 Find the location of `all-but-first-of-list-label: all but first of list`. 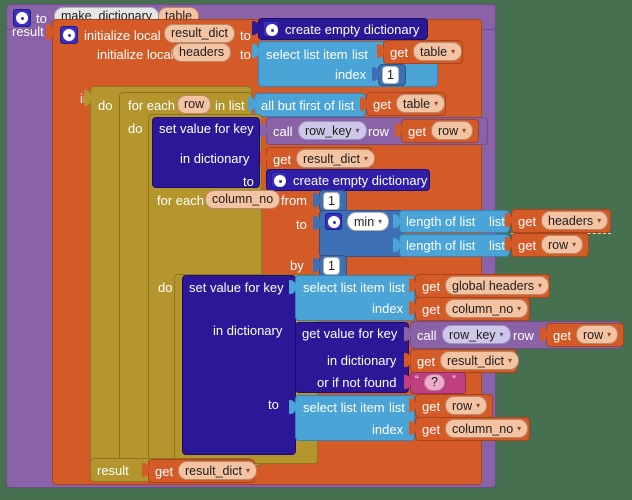

all-but-first-of-list-label: all but first of list is located at coordinates (308, 105).